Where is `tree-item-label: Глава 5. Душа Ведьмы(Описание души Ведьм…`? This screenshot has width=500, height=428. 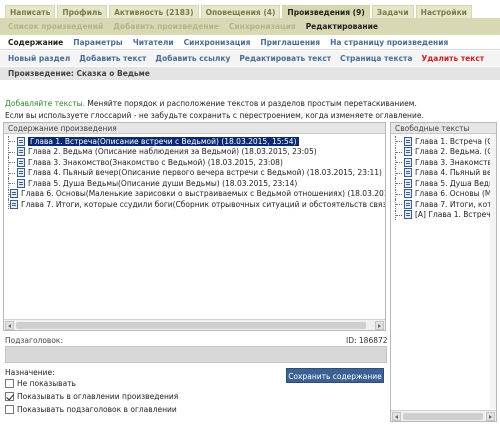 tree-item-label: Глава 5. Душа Ведьмы(Описание души Ведьм… is located at coordinates (163, 183).